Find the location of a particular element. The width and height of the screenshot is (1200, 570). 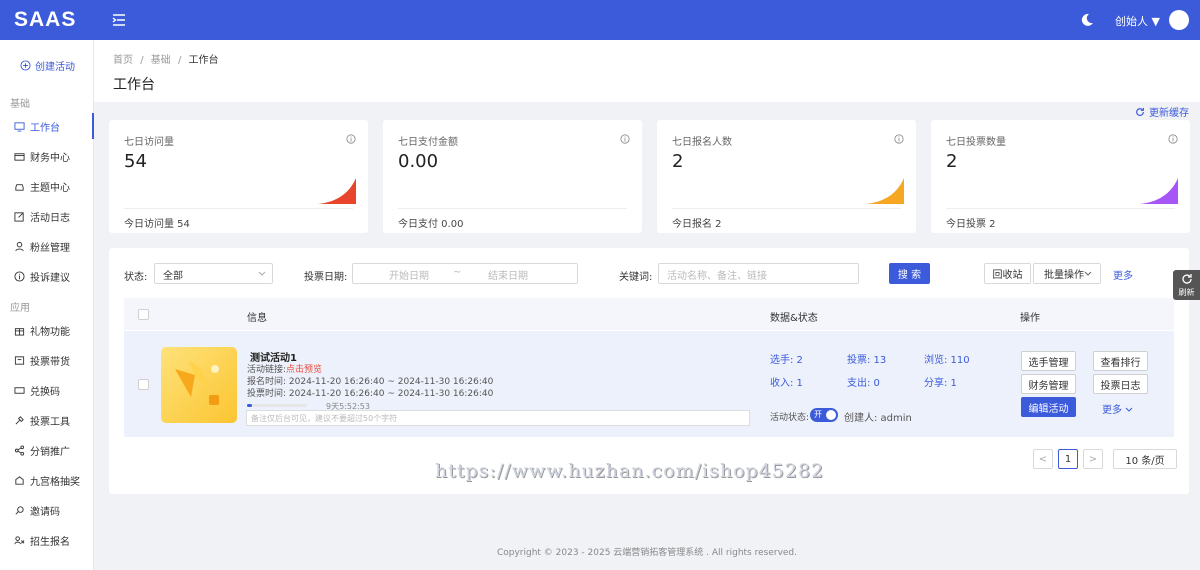

shares-count: 分享: 1 is located at coordinates (940, 383).